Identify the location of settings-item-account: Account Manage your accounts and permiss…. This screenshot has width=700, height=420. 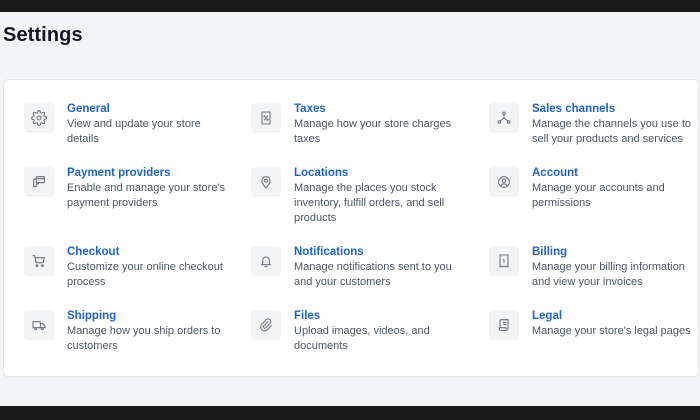
(591, 188).